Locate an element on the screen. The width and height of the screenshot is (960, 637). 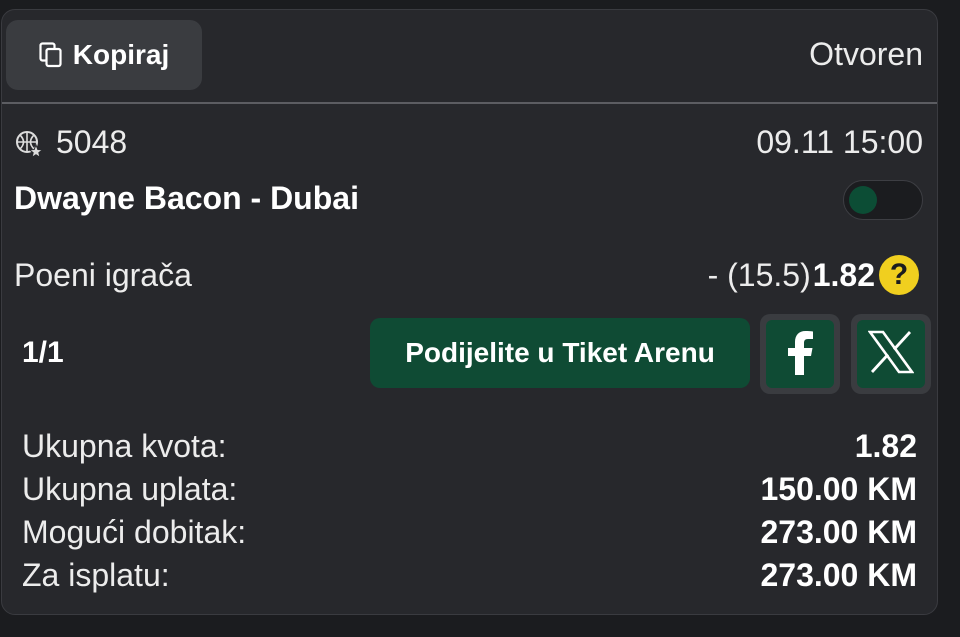
facebook-icon is located at coordinates (800, 354).